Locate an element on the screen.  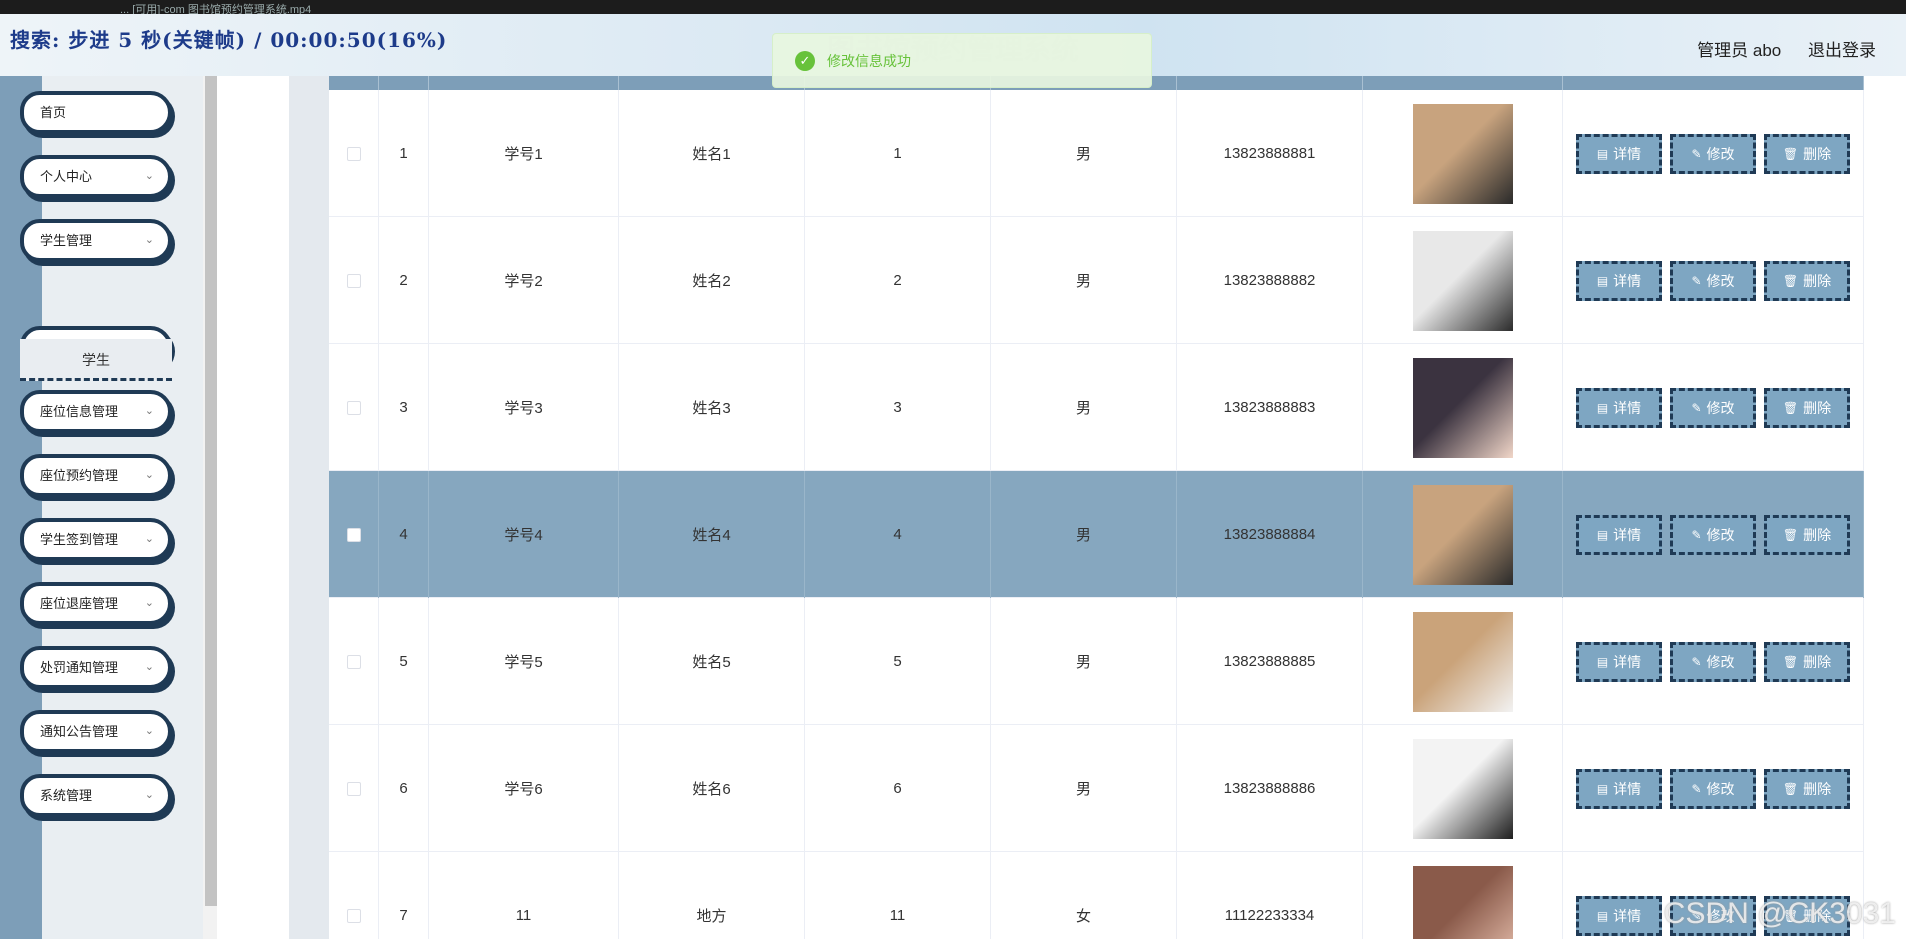
table-row: 2 学号2 姓名2 2 男 13823888882 ▤ 详情 ✎ 修改 🗑 删除 is located at coordinates (1096, 280).